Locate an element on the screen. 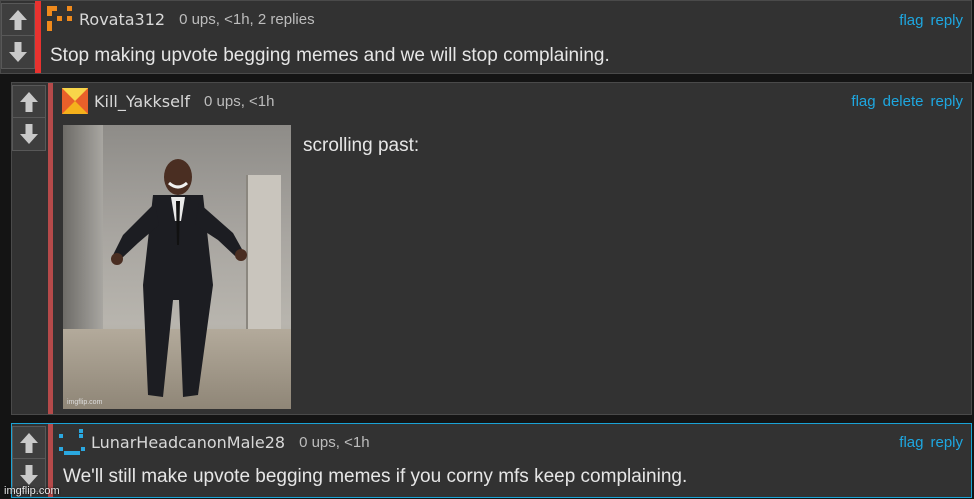 The height and width of the screenshot is (499, 974). delete-link: delete is located at coordinates (903, 101).